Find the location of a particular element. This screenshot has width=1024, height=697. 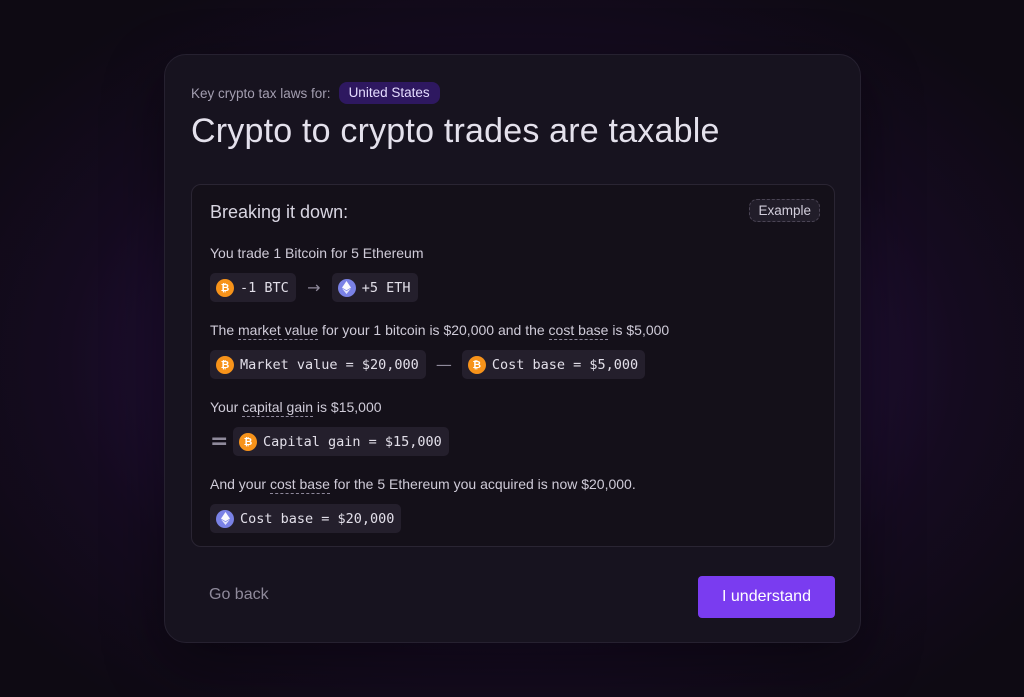

kicker: Key crypto tax laws for: United States is located at coordinates (315, 93).